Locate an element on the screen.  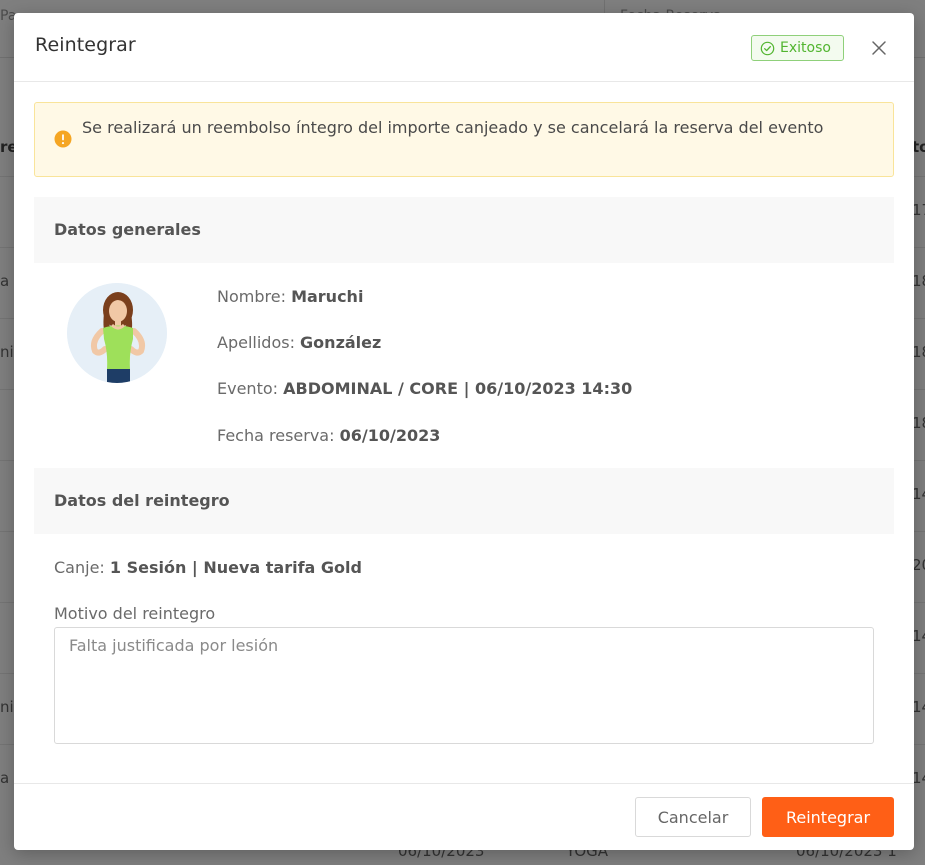
fecha-reserva-label: Fecha reserva: is located at coordinates (276, 435).